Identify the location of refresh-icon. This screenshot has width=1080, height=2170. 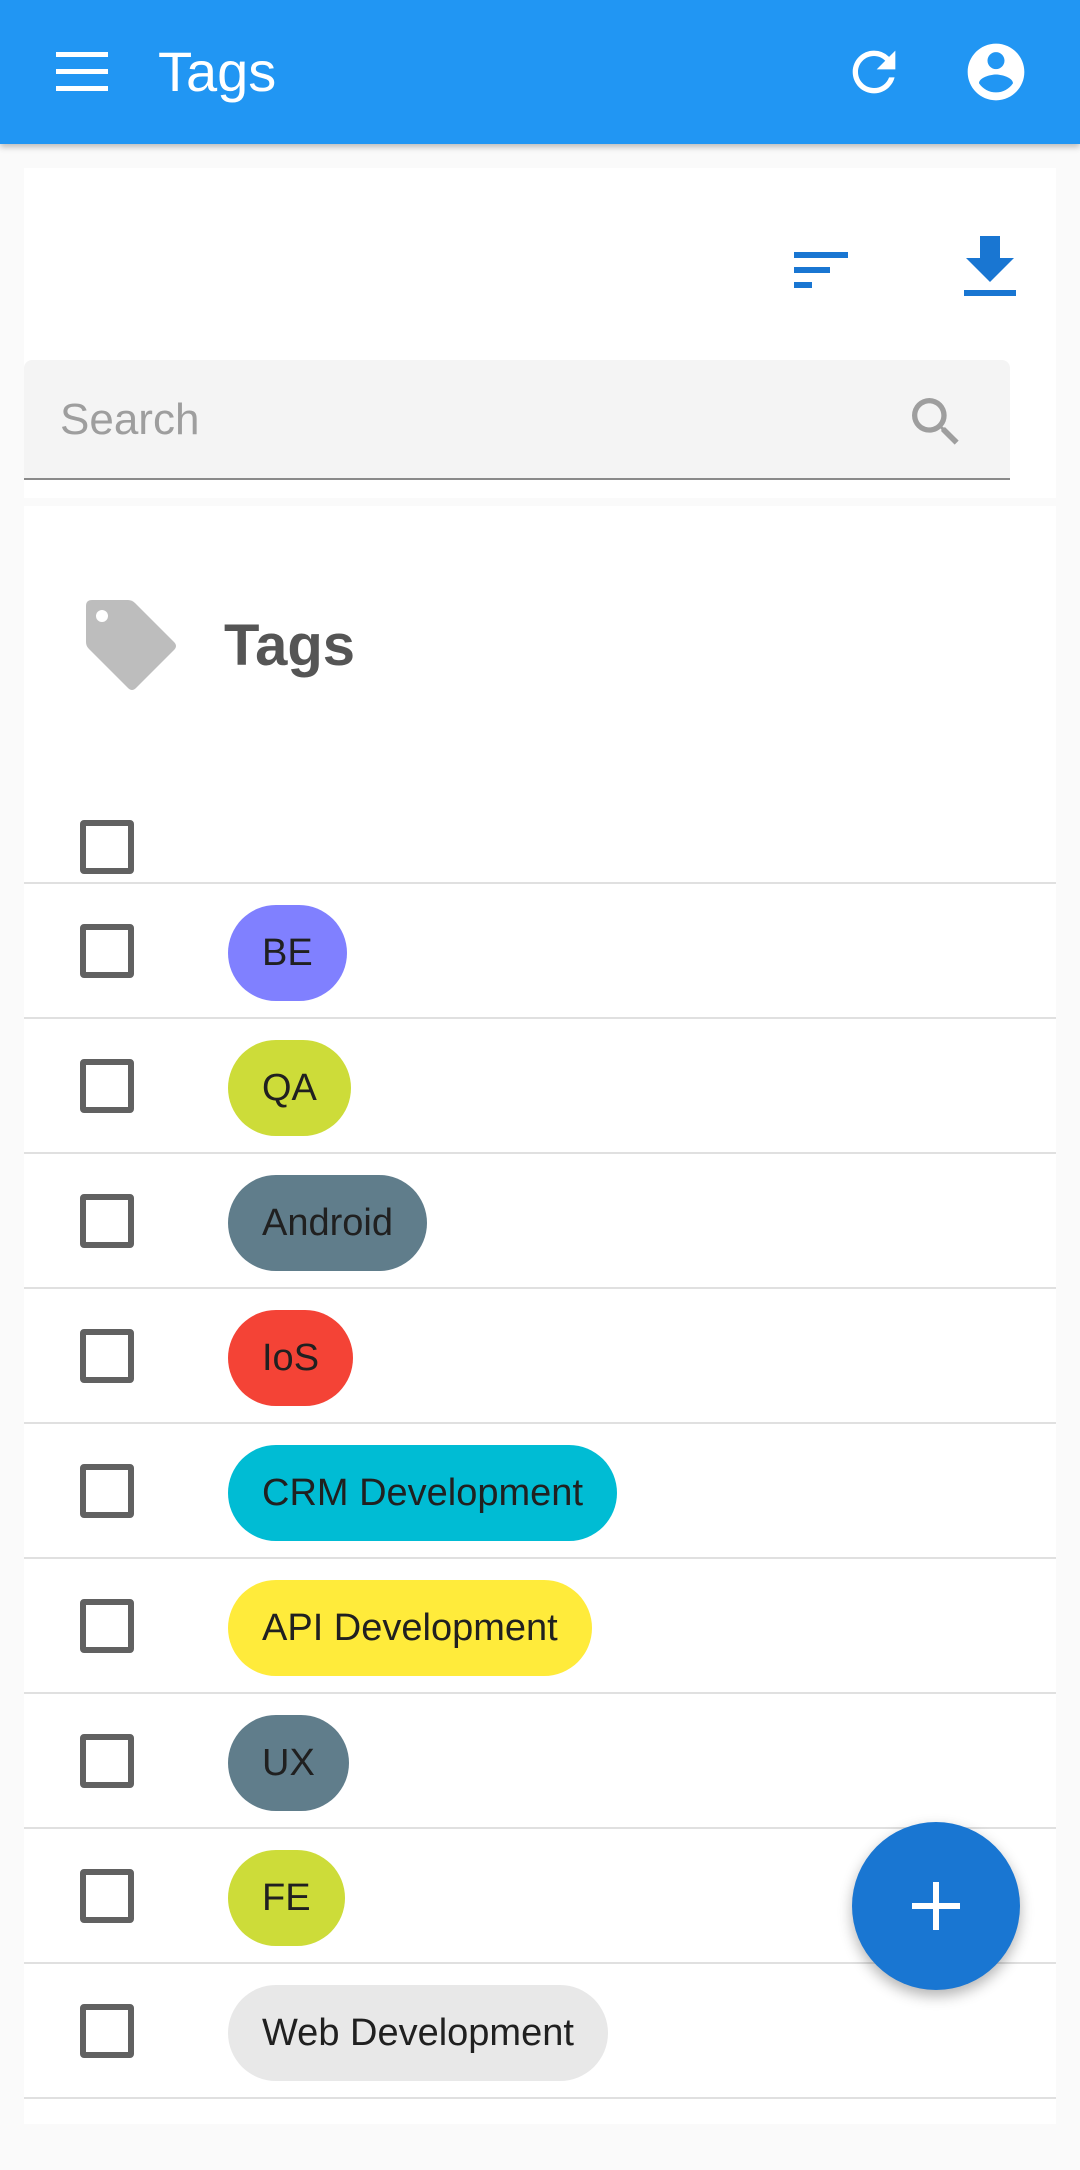
(874, 72).